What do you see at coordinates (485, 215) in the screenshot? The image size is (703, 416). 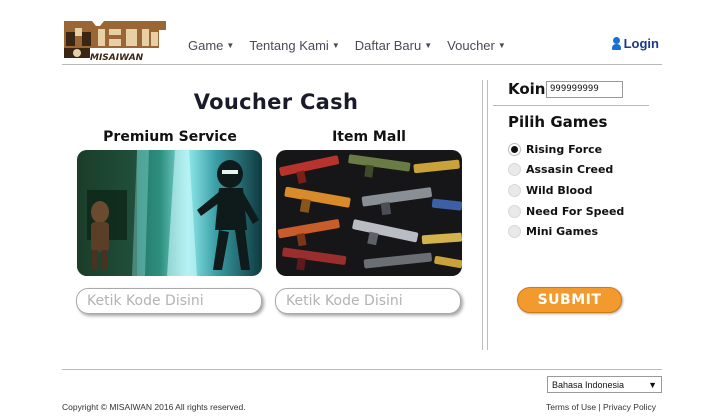 I see `content-divider` at bounding box center [485, 215].